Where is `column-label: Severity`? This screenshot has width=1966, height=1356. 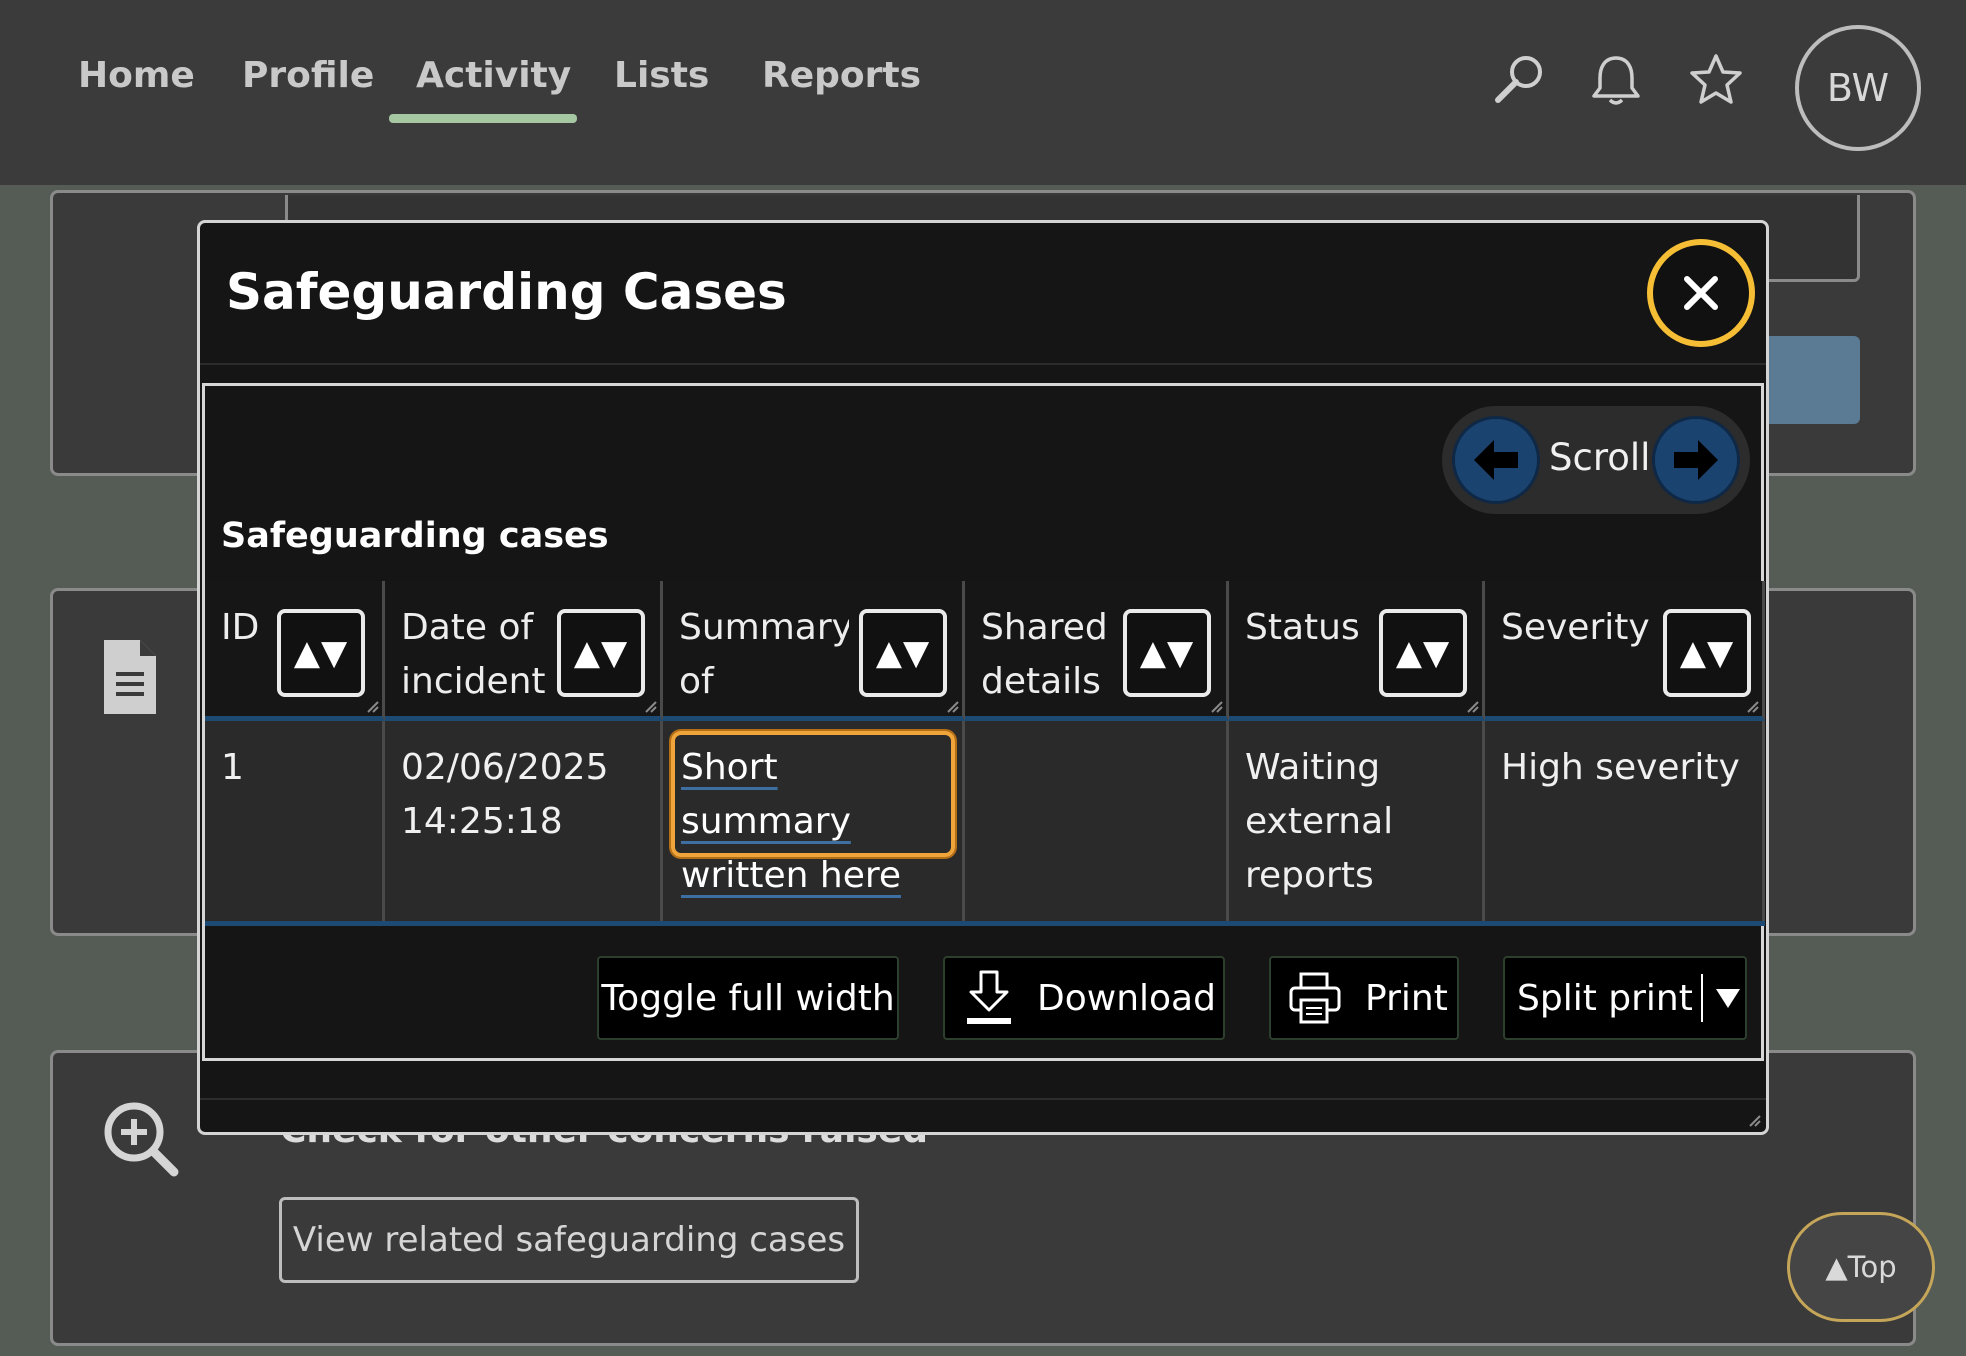 column-label: Severity is located at coordinates (1575, 627).